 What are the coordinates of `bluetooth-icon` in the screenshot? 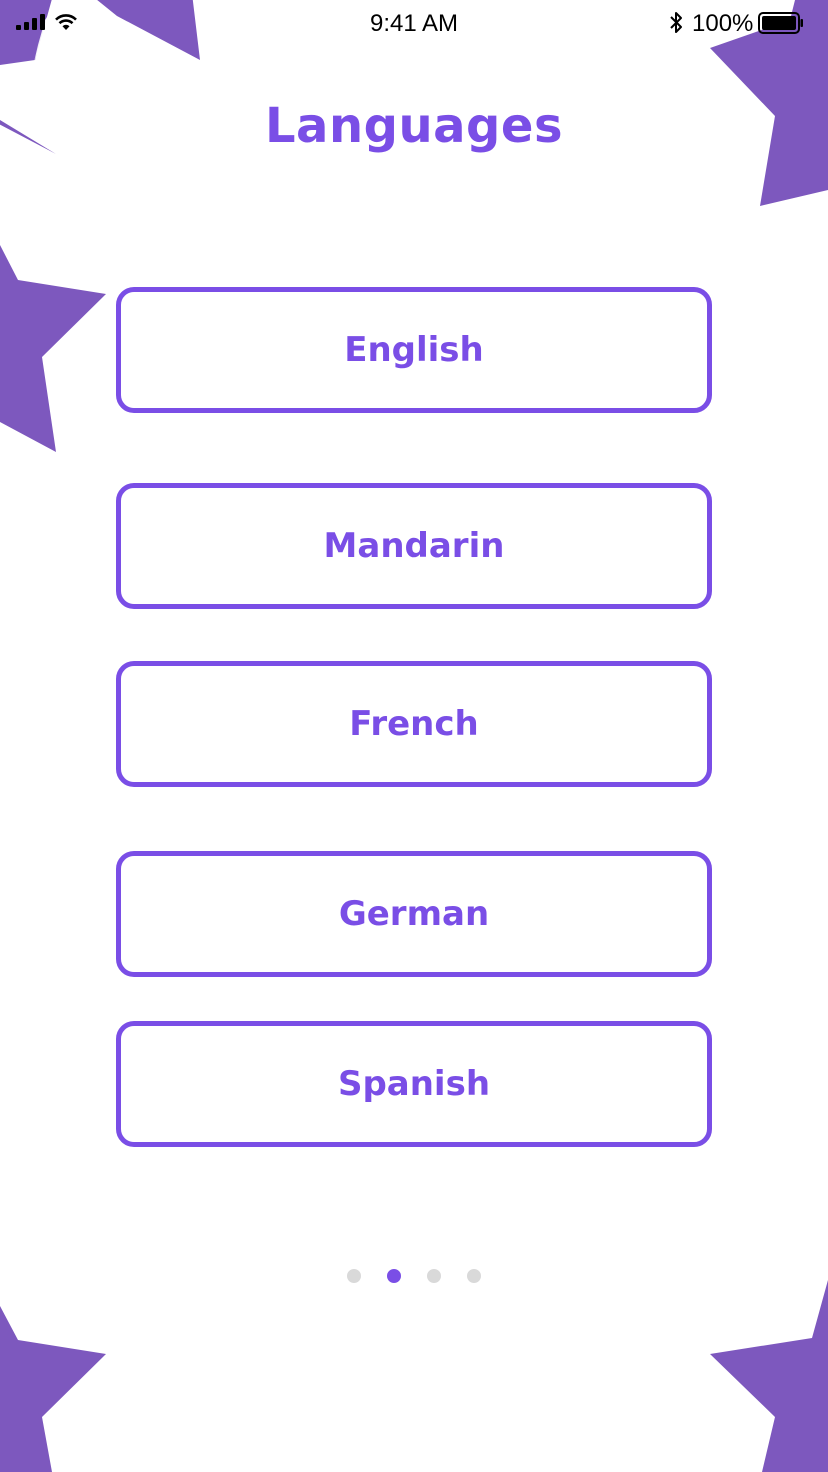 It's located at (676, 22).